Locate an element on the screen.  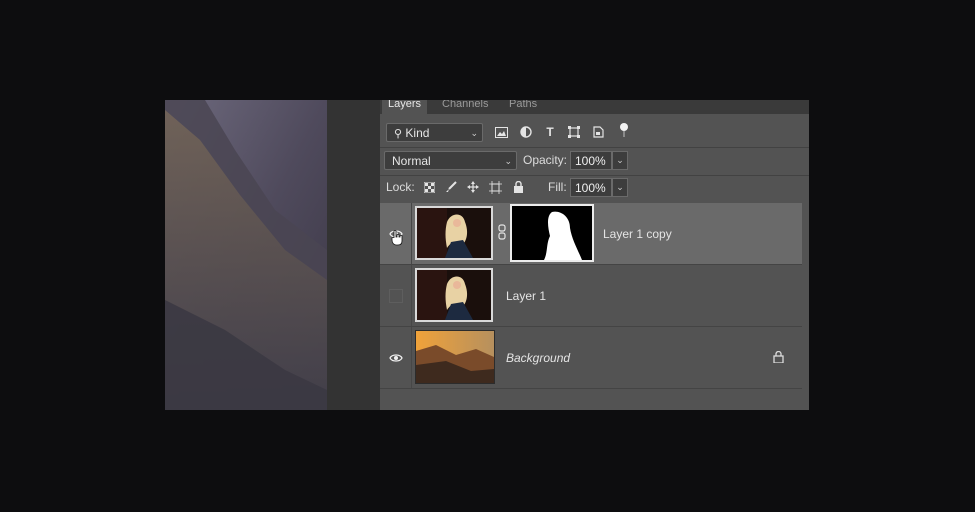
lock-position-icon is located at coordinates (473, 187).